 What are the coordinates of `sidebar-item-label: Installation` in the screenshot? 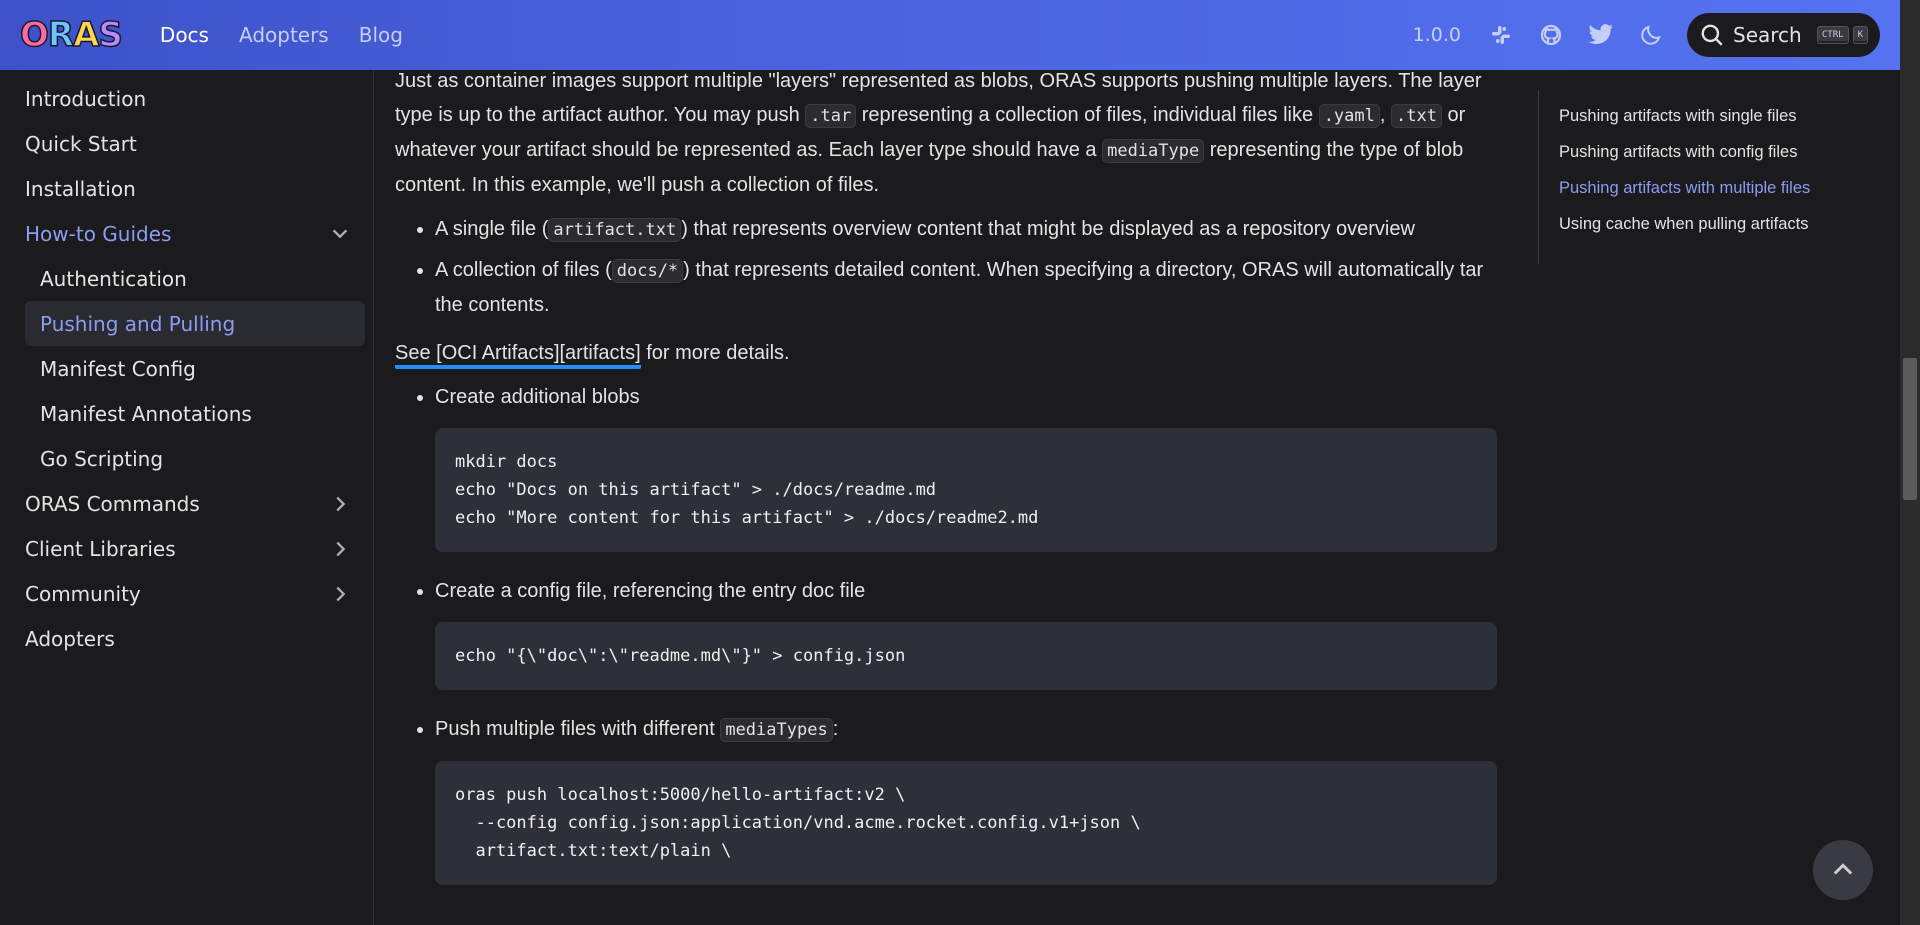 It's located at (80, 188).